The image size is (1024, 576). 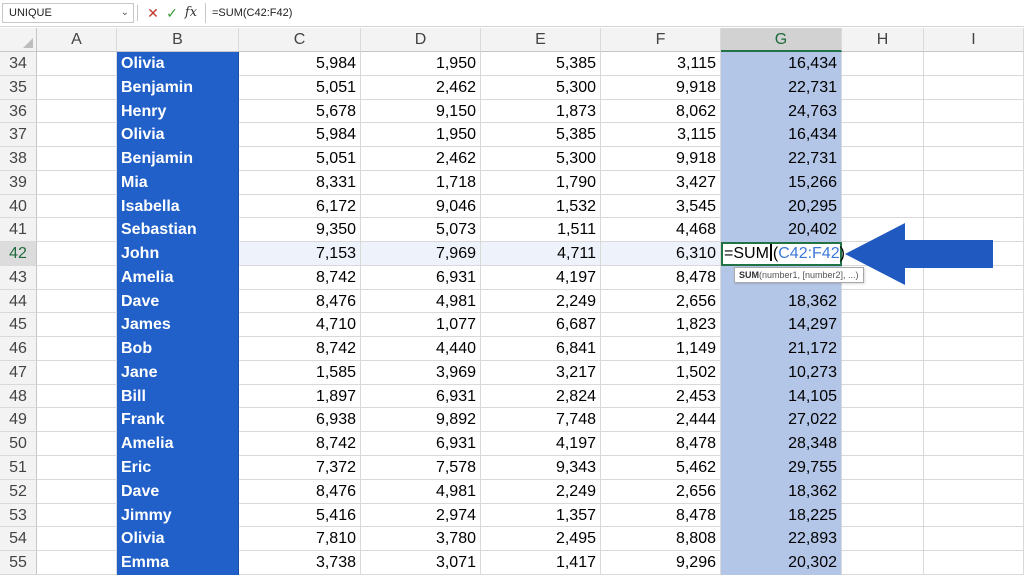 I want to click on cell-b41: Sebastian, so click(x=178, y=230).